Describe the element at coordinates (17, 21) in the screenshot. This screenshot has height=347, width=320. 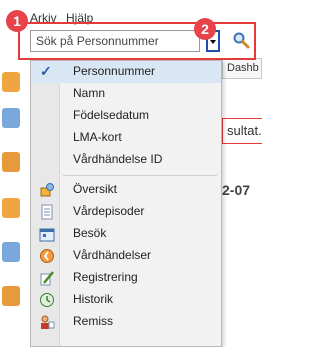
I see `step-badge-1: 1` at that location.